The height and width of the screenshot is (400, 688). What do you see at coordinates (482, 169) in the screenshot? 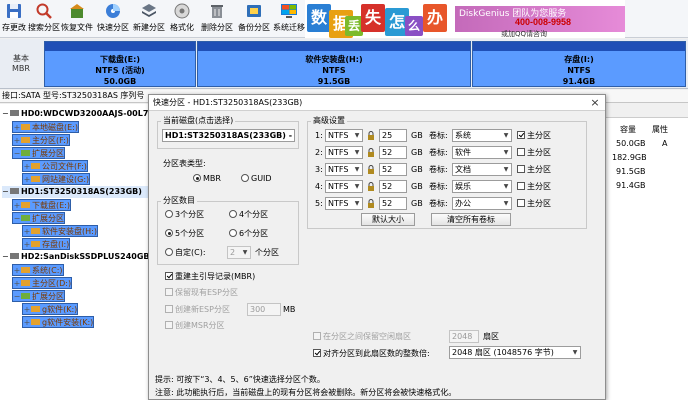
I see `volume-label-select: 文档 ▼` at bounding box center [482, 169].